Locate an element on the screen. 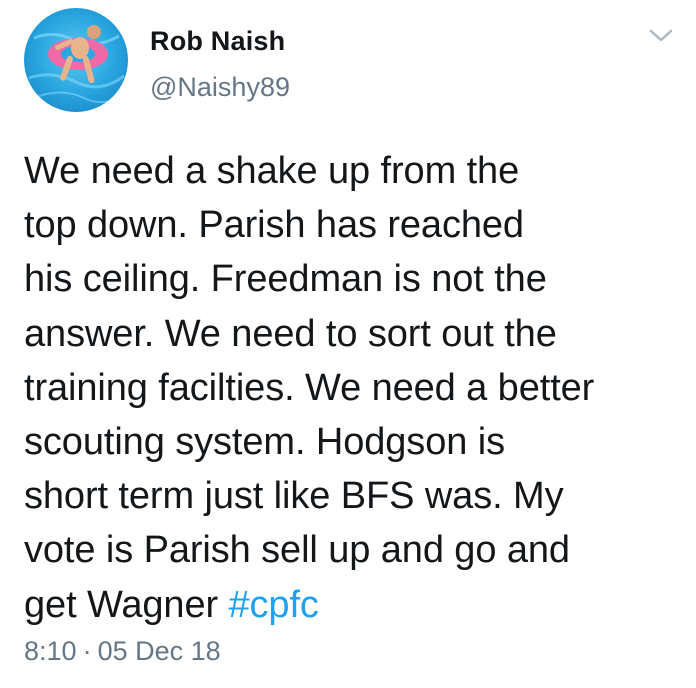 Image resolution: width=696 pixels, height=688 pixels. tweet-line: top down. Parish has reached is located at coordinates (274, 225).